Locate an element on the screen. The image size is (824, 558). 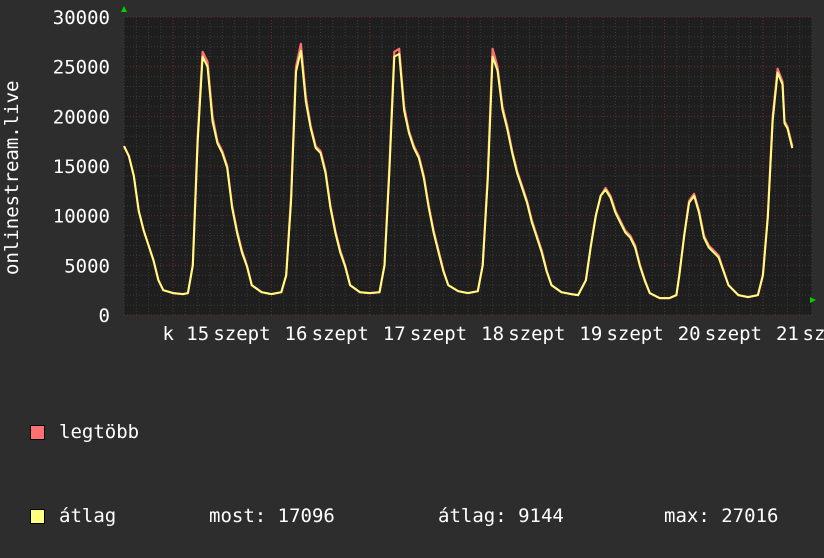
x-tick-label: 17 is located at coordinates (394, 334).